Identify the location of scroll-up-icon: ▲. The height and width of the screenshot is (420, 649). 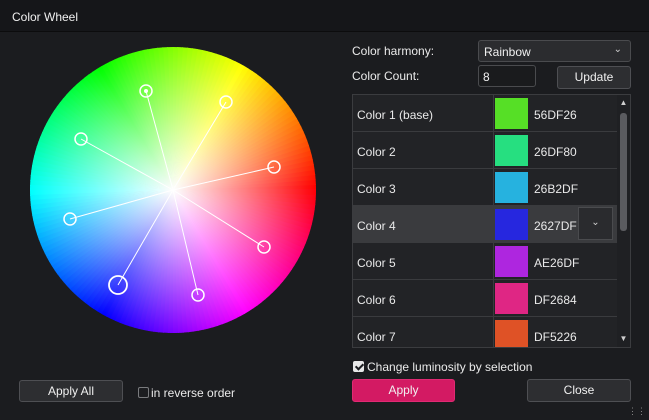
(623, 103).